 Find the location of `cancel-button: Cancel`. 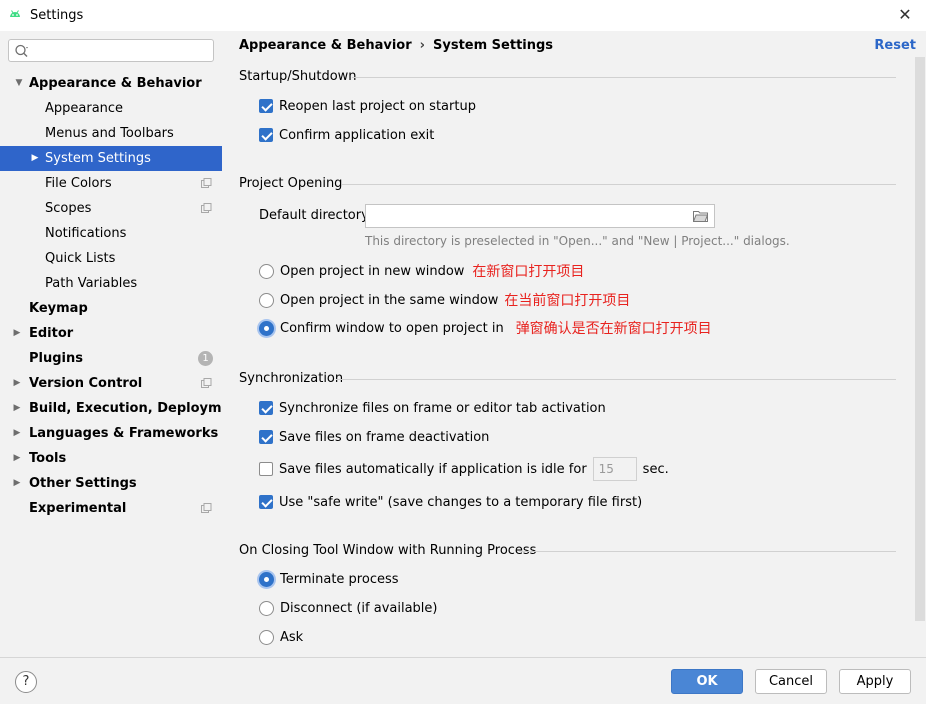

cancel-button: Cancel is located at coordinates (791, 681).